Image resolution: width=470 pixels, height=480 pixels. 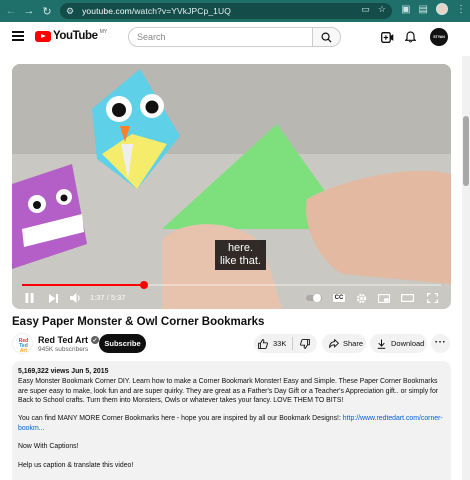 I want to click on search-icon, so click(x=326, y=37).